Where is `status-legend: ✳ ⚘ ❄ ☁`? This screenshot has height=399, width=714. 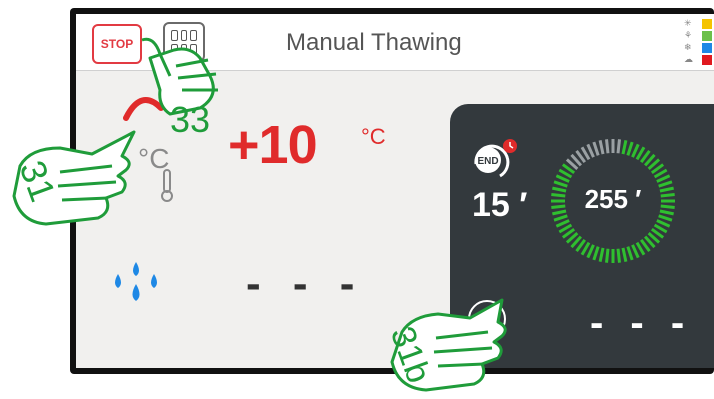
status-legend: ✳ ⚘ ❄ ☁ is located at coordinates (697, 43).